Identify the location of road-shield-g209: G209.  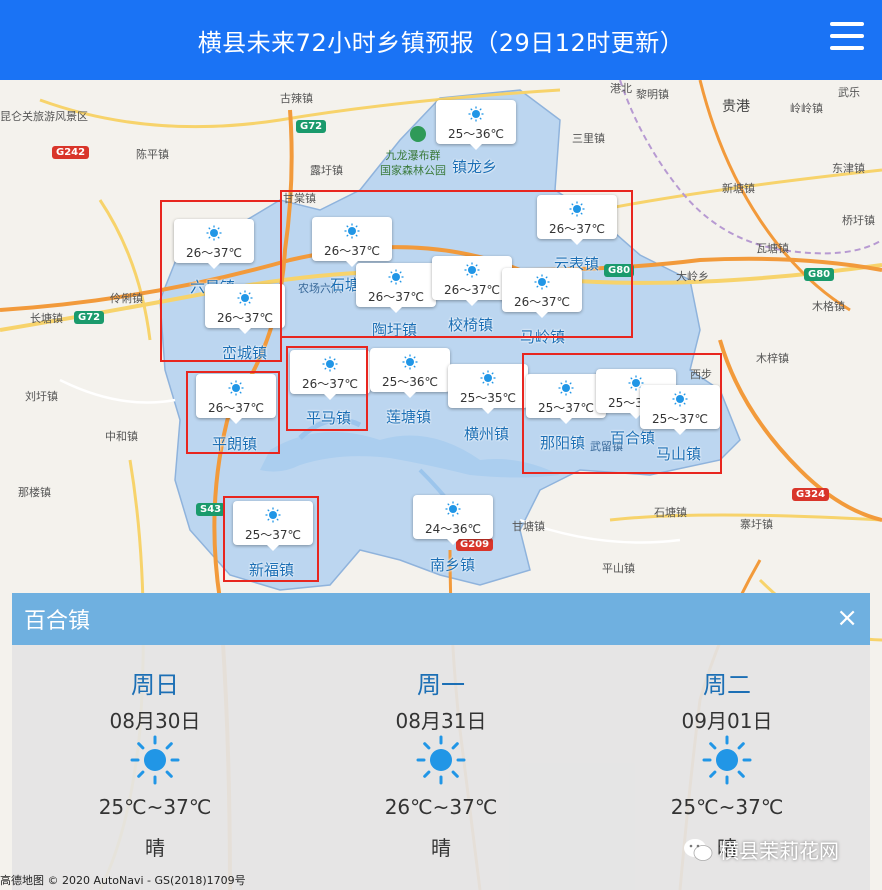
(475, 544).